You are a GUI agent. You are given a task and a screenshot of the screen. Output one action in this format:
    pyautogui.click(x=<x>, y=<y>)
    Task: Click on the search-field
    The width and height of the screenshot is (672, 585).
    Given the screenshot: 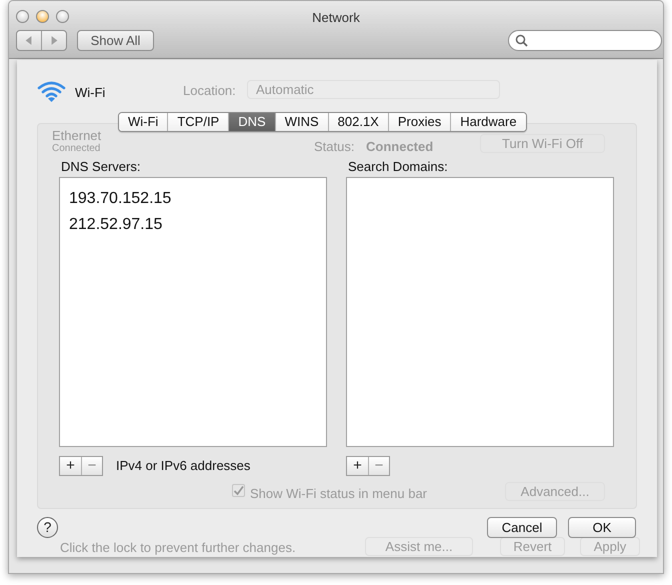 What is the action you would take?
    pyautogui.click(x=585, y=40)
    